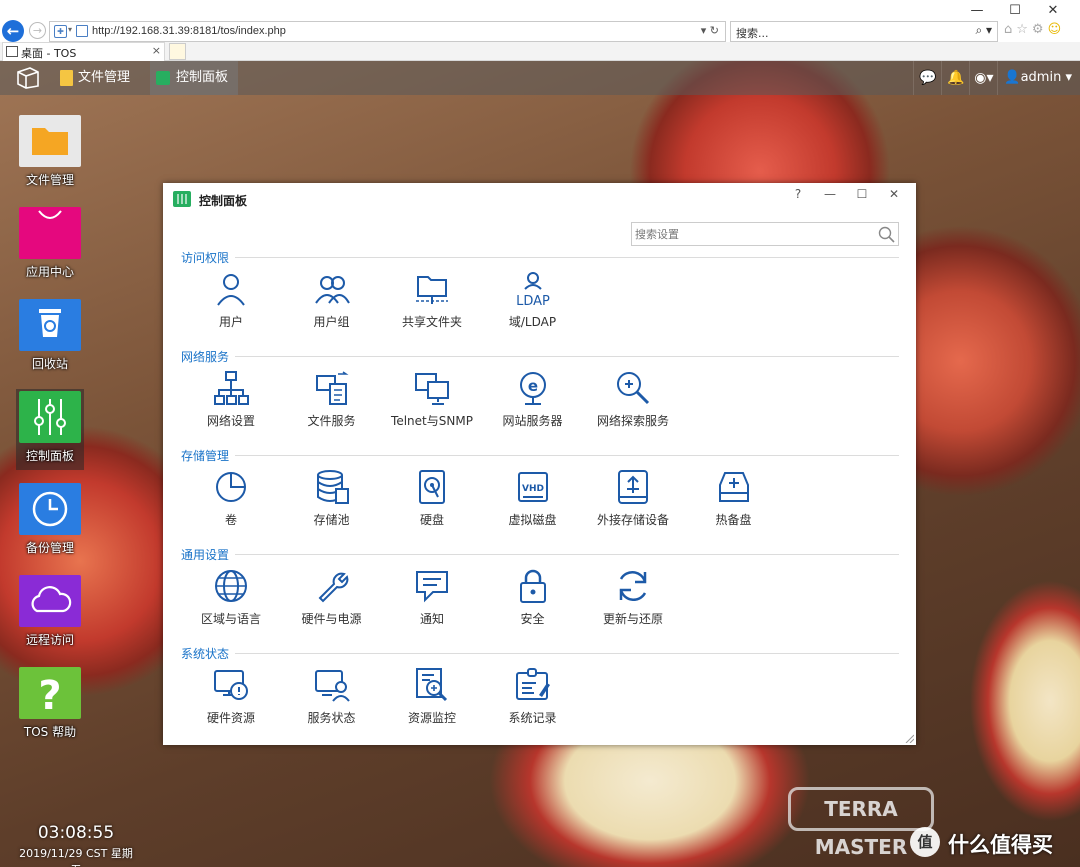  I want to click on hot-spare-icon, so click(734, 487).